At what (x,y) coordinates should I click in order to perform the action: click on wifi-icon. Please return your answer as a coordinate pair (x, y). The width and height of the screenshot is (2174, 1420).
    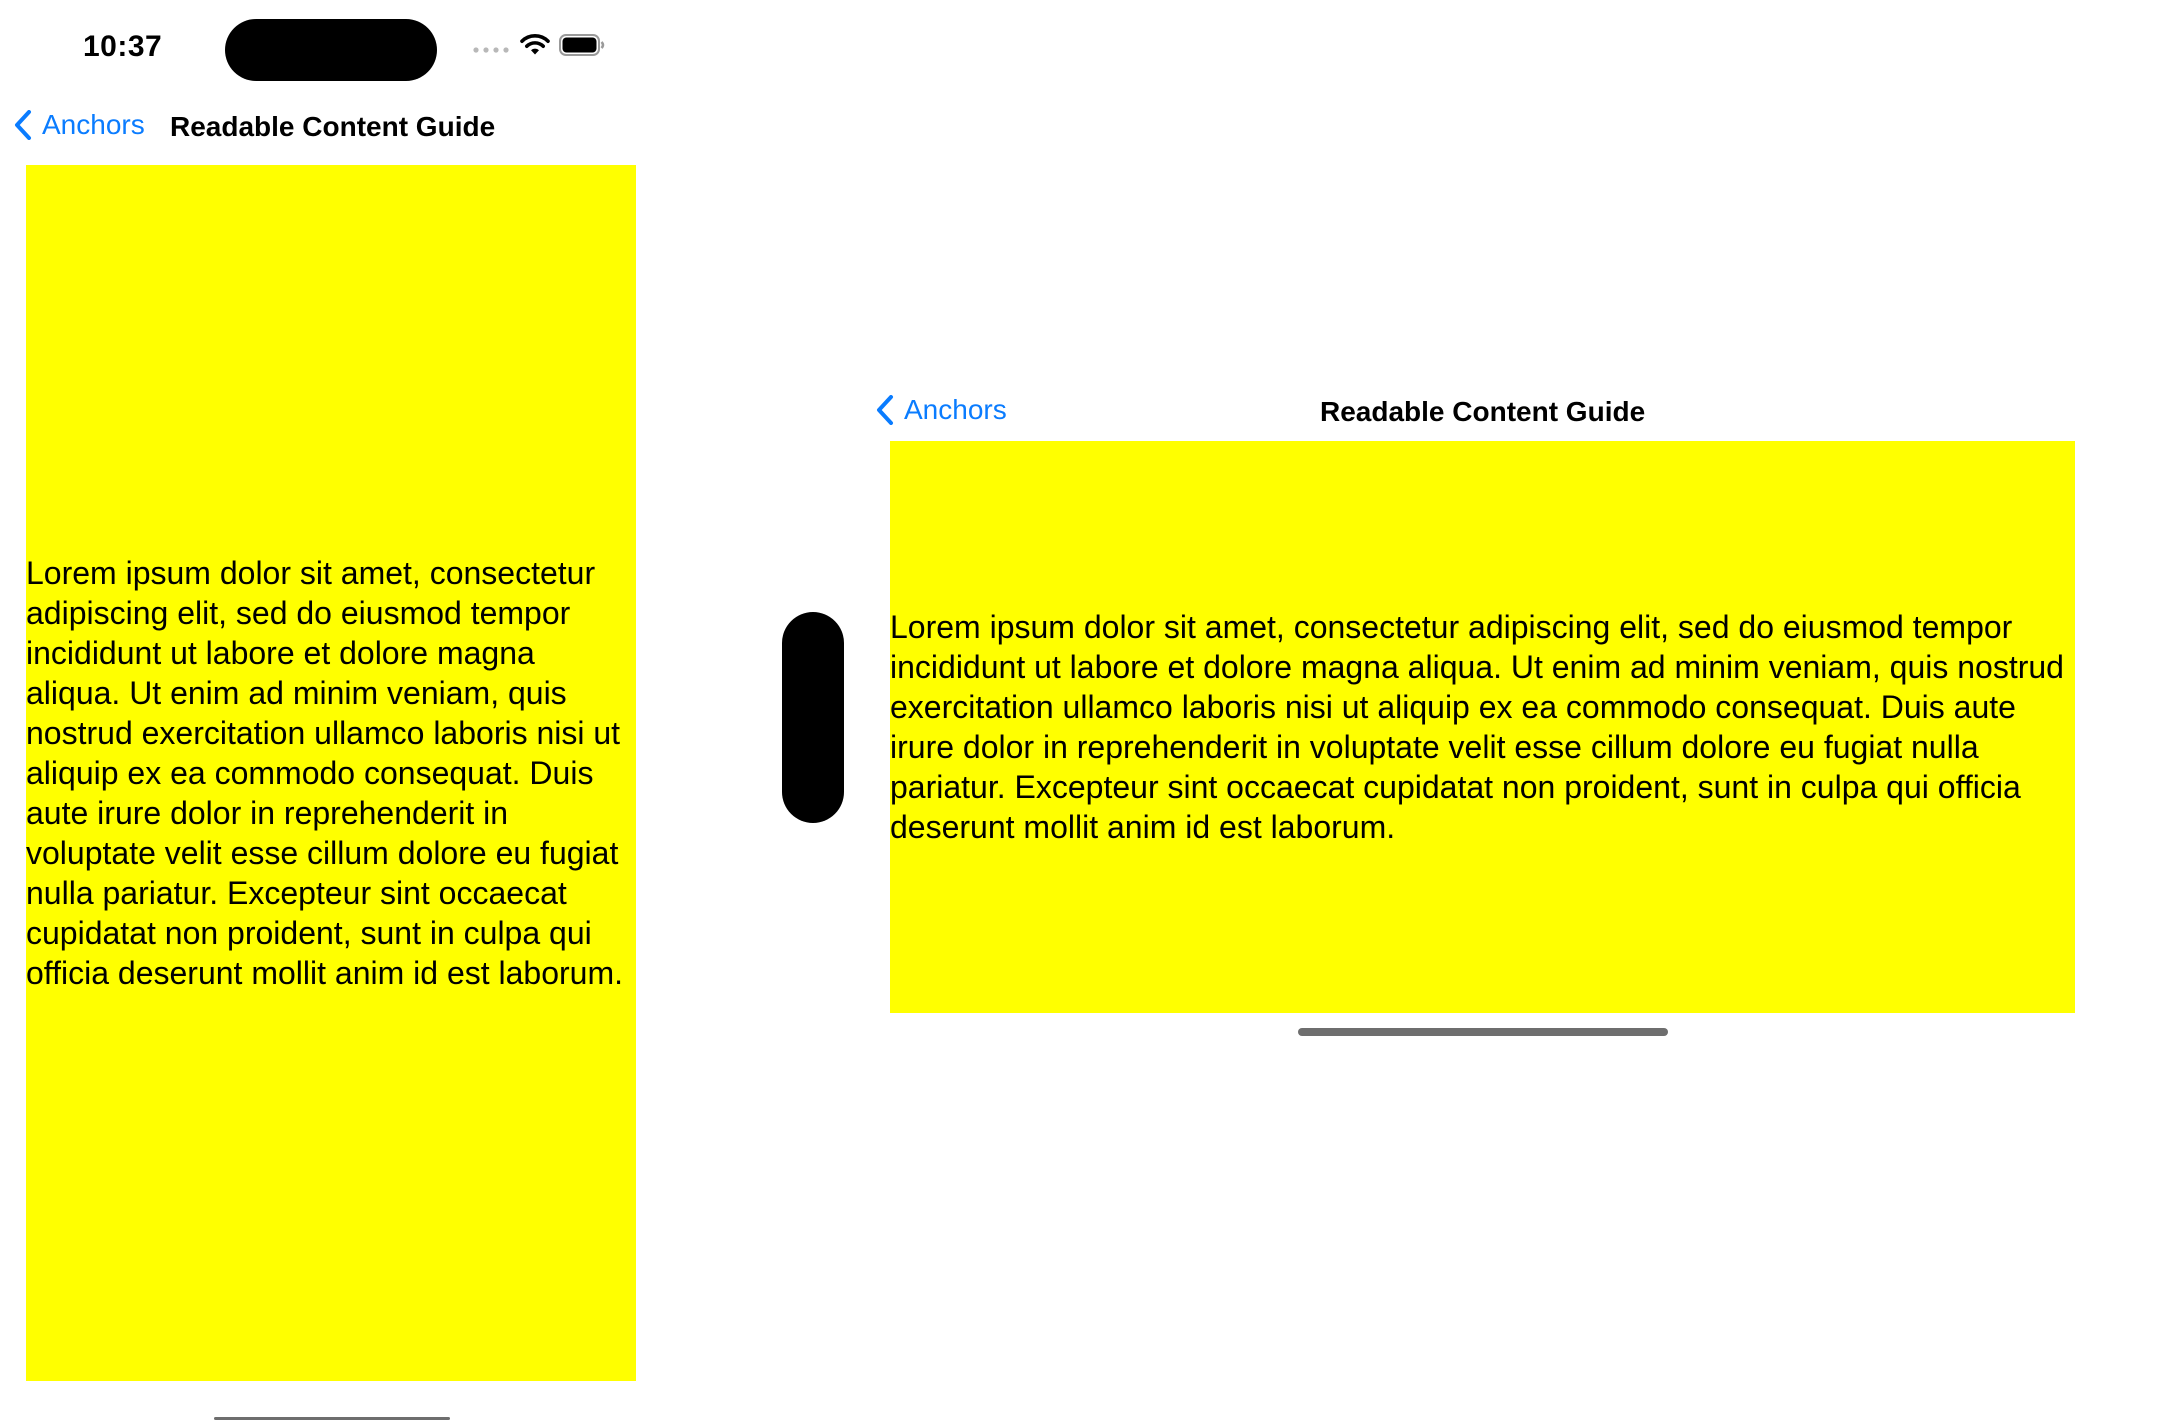
    Looking at the image, I should click on (535, 44).